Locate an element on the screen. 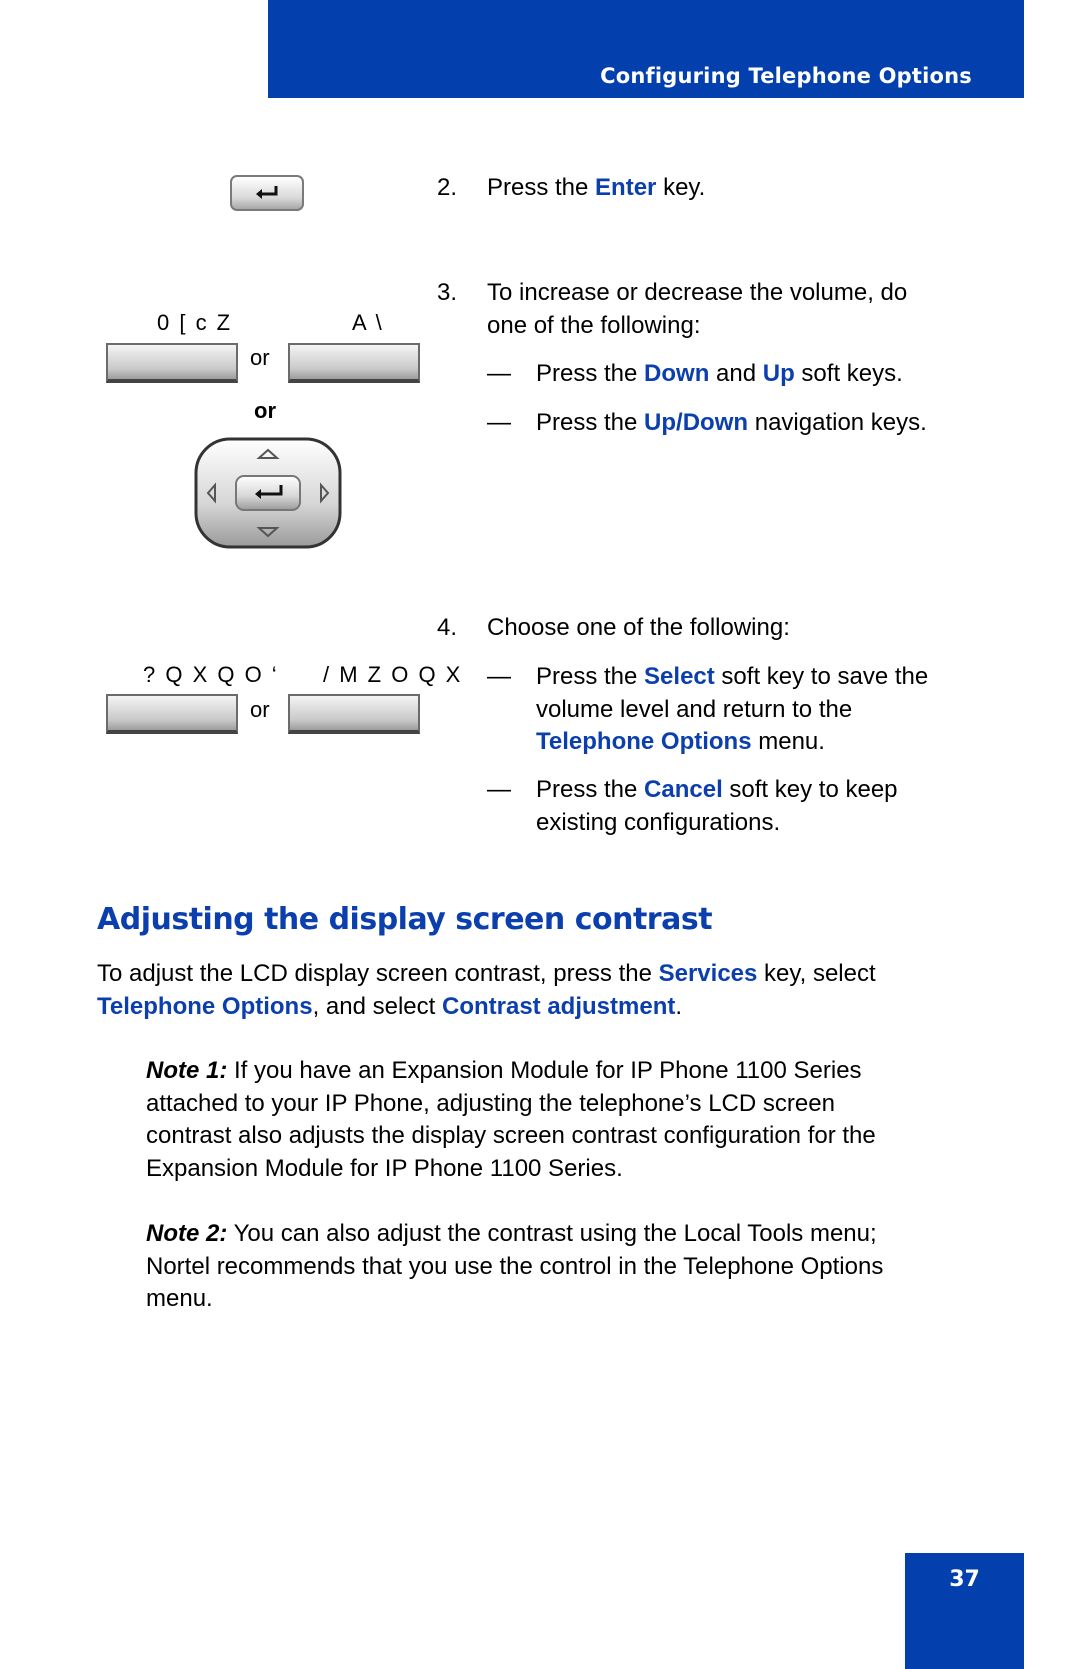 Image resolution: width=1080 pixels, height=1669 pixels. step-4-option-1-line2: volume level and return to the is located at coordinates (694, 709).